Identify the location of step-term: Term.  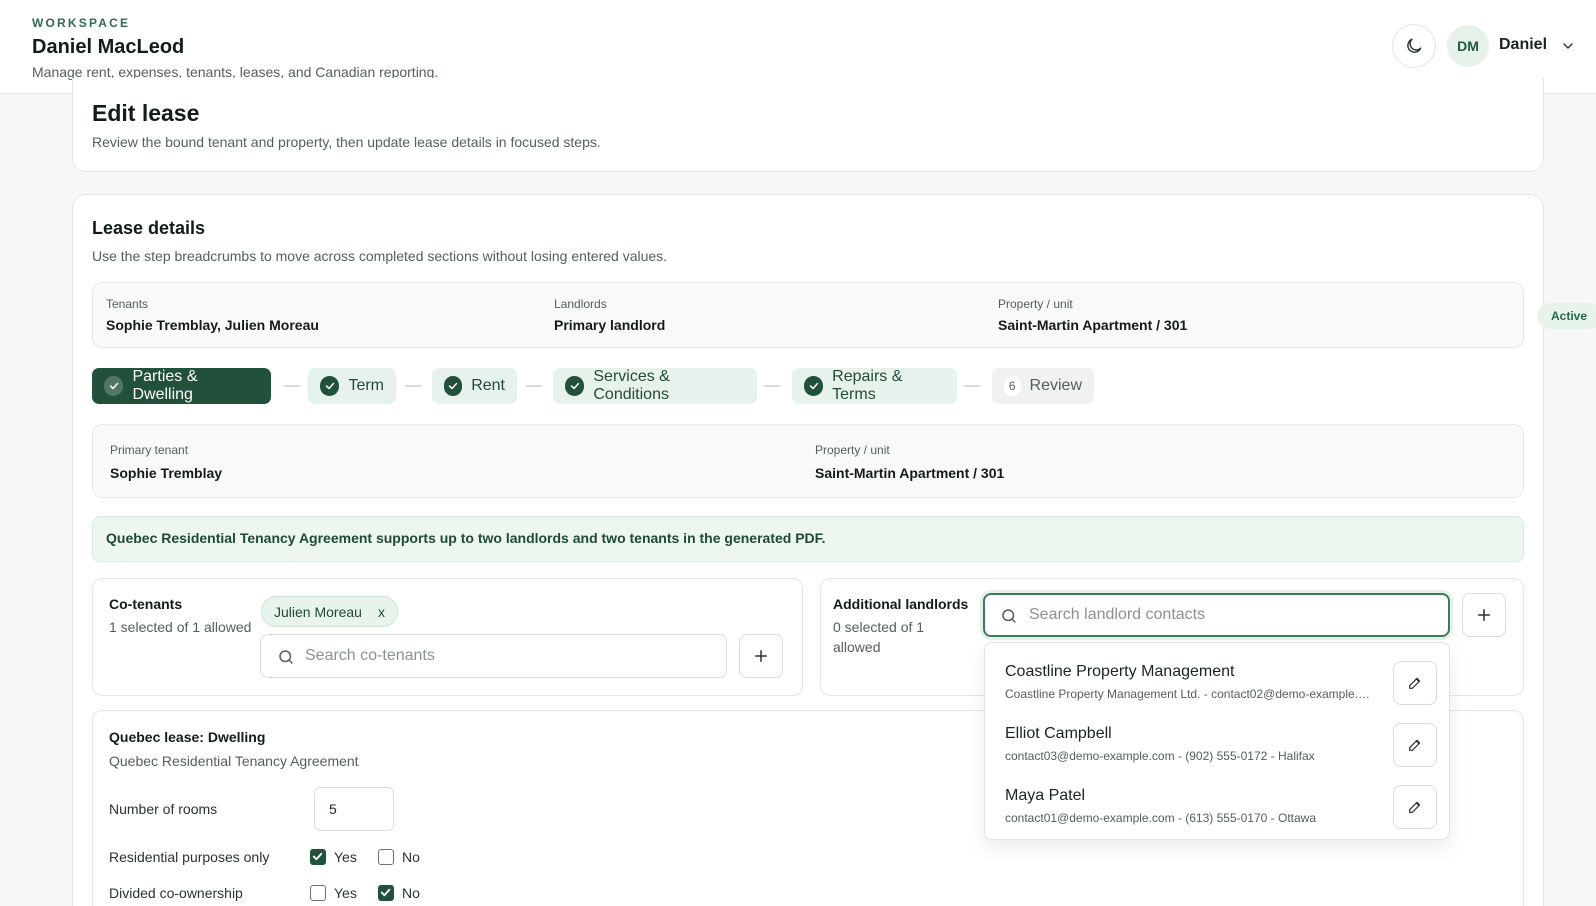
(352, 386).